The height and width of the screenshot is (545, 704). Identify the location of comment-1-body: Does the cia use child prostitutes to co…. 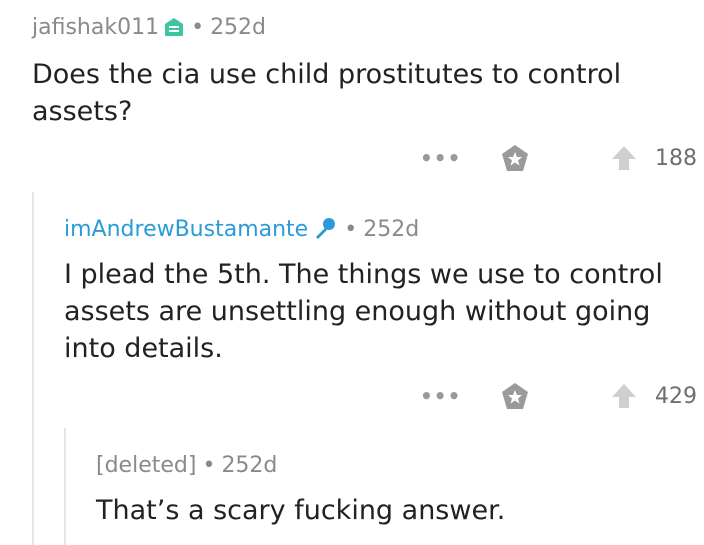
(327, 93).